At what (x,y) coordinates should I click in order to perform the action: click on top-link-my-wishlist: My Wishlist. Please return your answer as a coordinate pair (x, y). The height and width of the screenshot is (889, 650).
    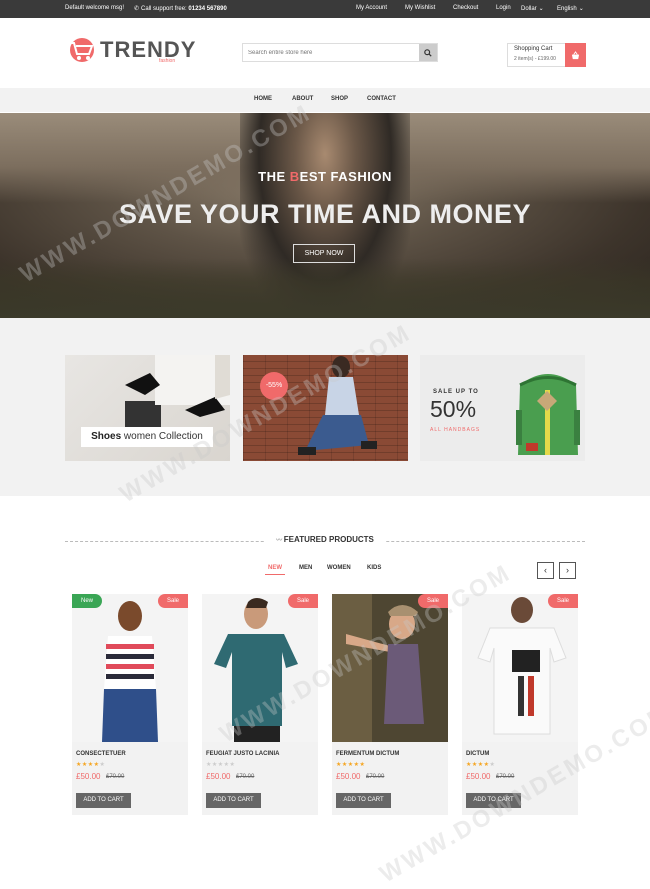
    Looking at the image, I should click on (420, 8).